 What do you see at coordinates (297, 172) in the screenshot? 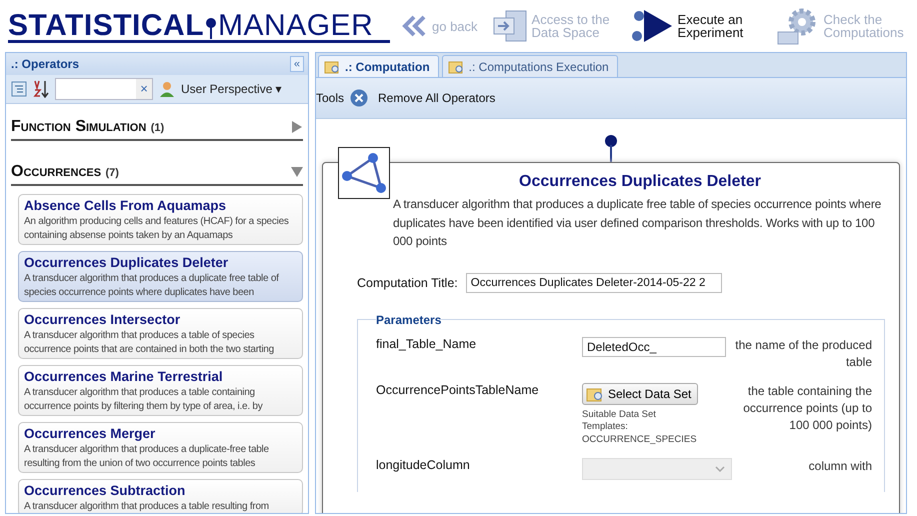
I see `expanded-triangle-icon` at bounding box center [297, 172].